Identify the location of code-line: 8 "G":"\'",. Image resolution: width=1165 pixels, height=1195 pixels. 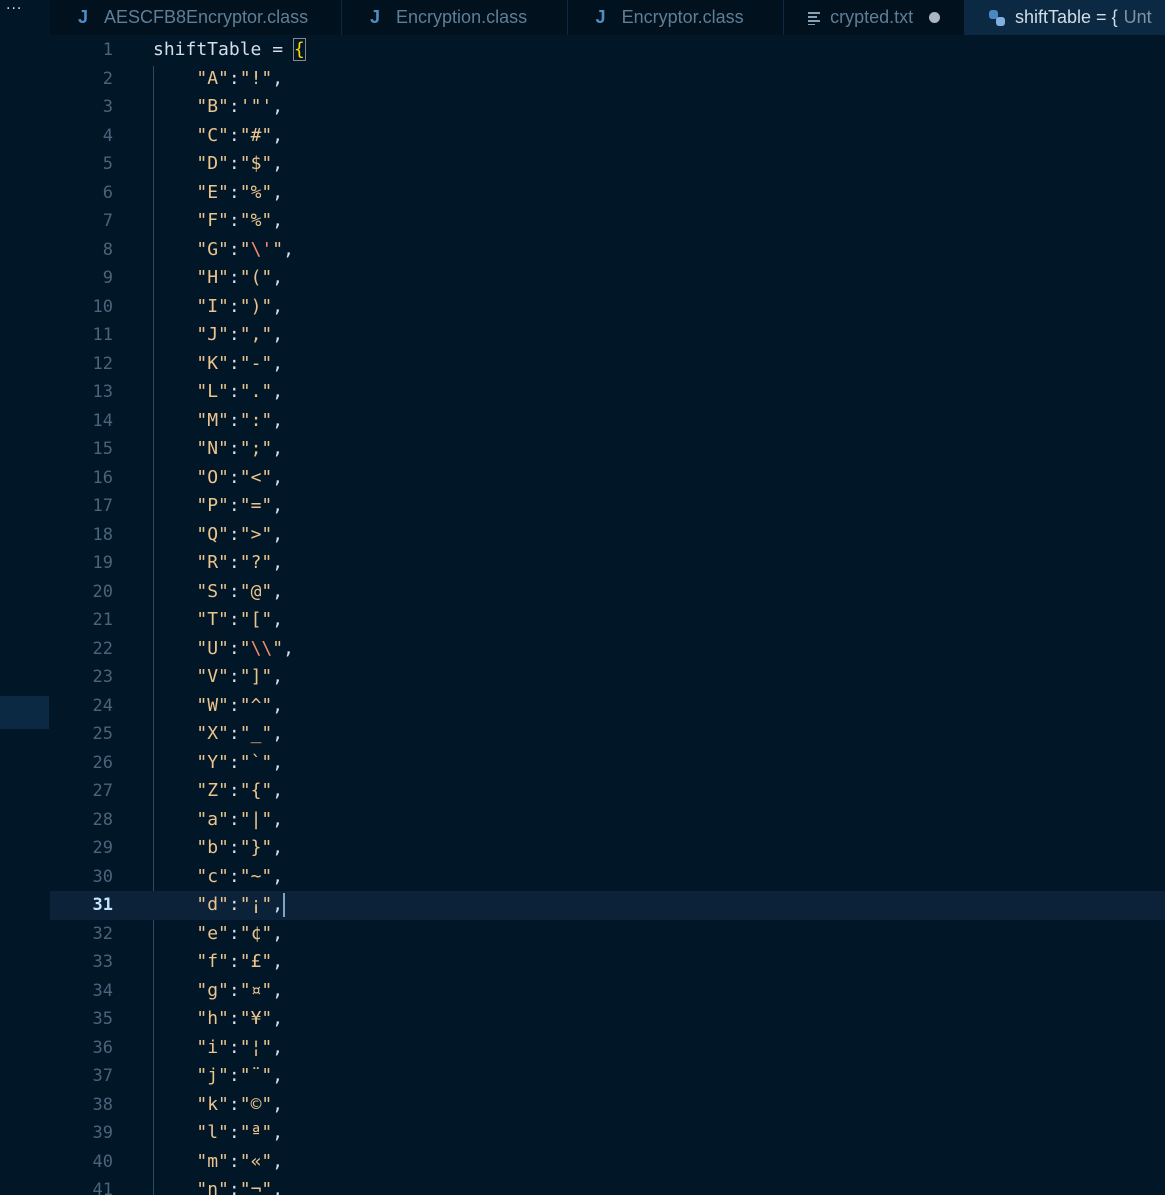
(607, 250).